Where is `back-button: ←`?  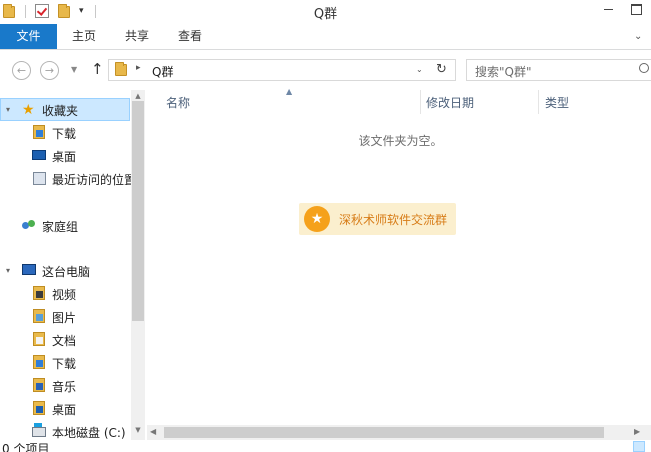 back-button: ← is located at coordinates (21, 70).